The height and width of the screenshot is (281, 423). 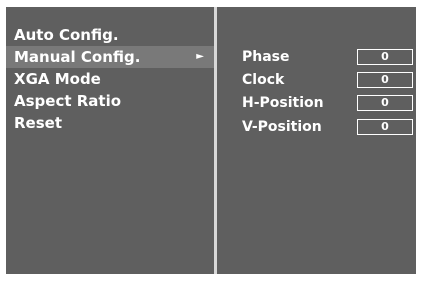 What do you see at coordinates (266, 57) in the screenshot?
I see `phase-label: Phase` at bounding box center [266, 57].